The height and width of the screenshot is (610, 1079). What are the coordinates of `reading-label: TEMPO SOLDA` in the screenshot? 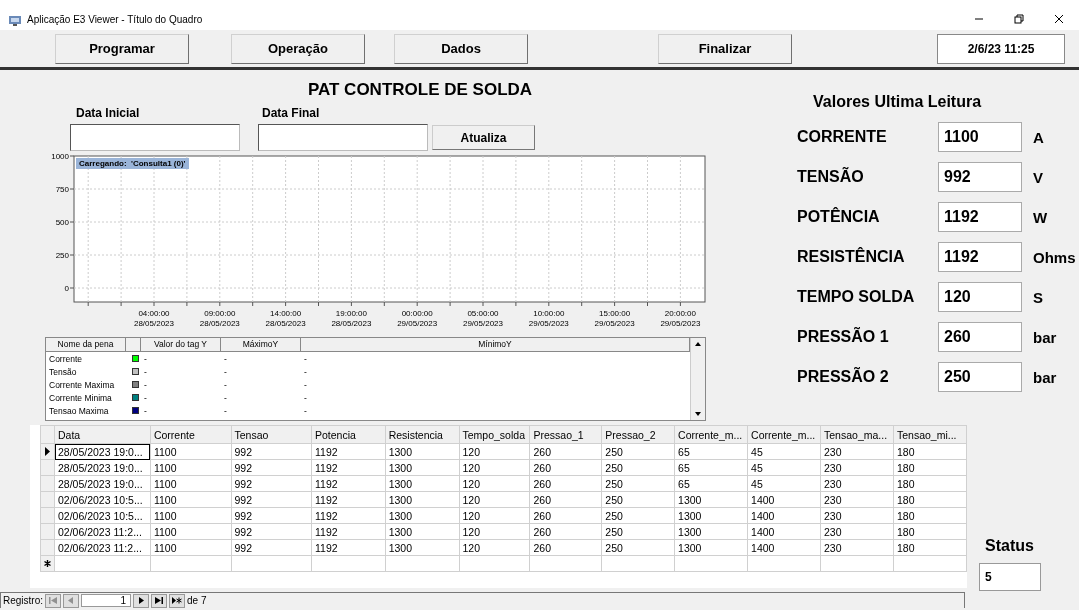 It's located at (856, 297).